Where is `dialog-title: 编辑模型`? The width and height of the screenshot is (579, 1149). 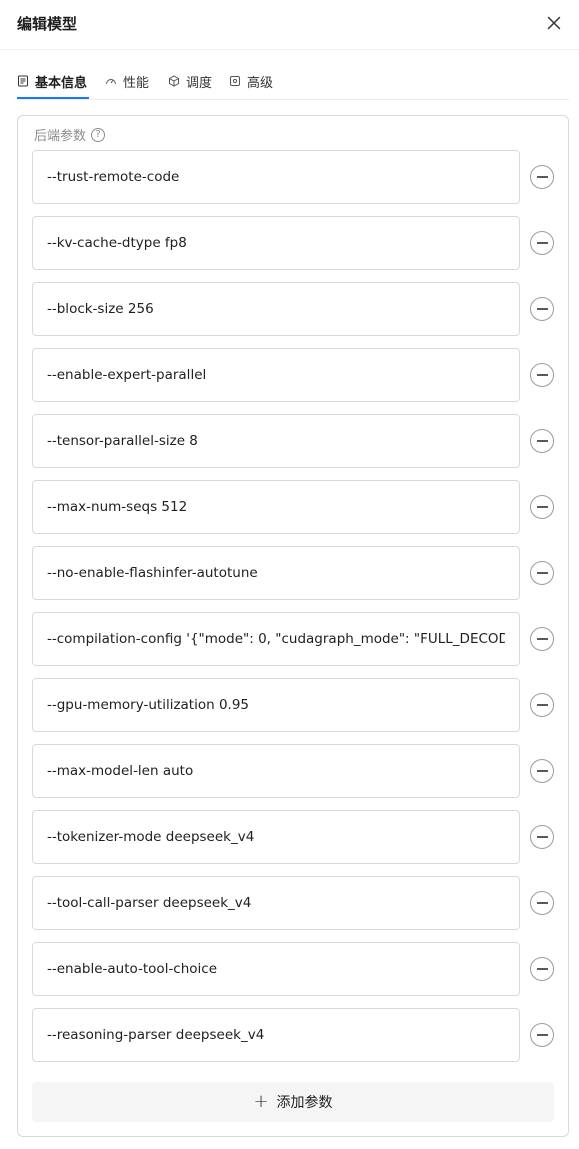 dialog-title: 编辑模型 is located at coordinates (47, 24).